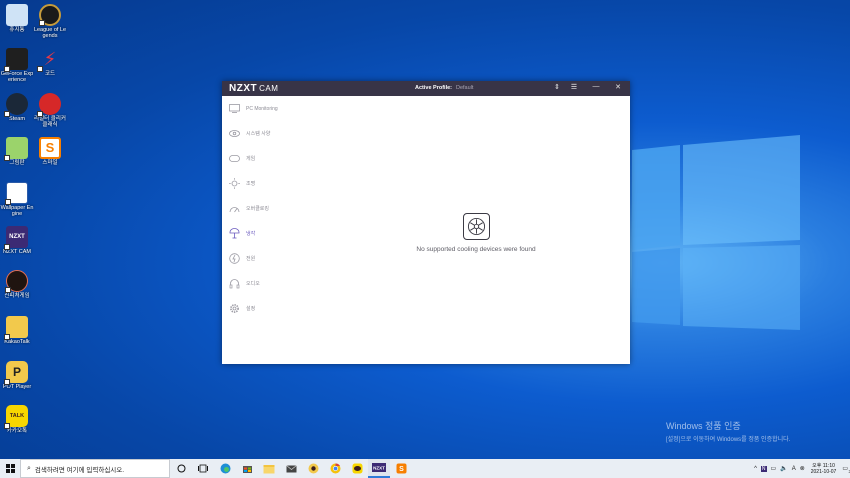 The width and height of the screenshot is (850, 478). What do you see at coordinates (254, 88) in the screenshot?
I see `app-logo: NZXT CAM` at bounding box center [254, 88].